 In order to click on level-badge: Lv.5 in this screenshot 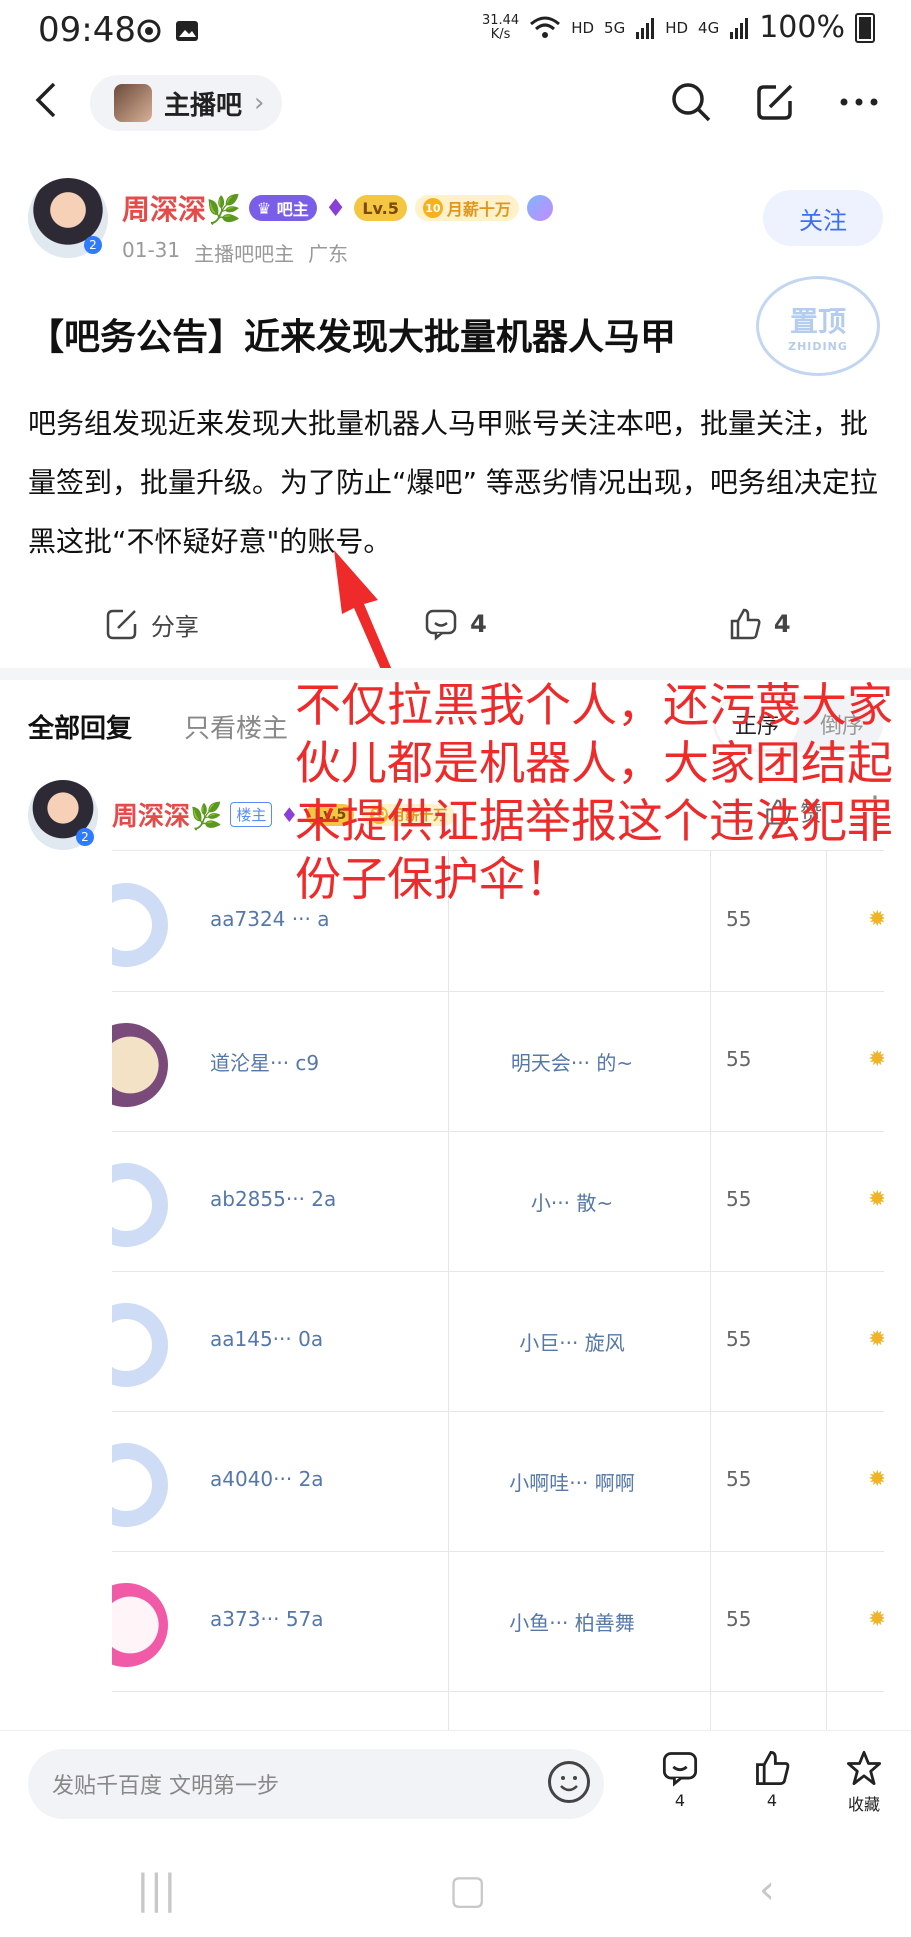, I will do `click(380, 208)`.